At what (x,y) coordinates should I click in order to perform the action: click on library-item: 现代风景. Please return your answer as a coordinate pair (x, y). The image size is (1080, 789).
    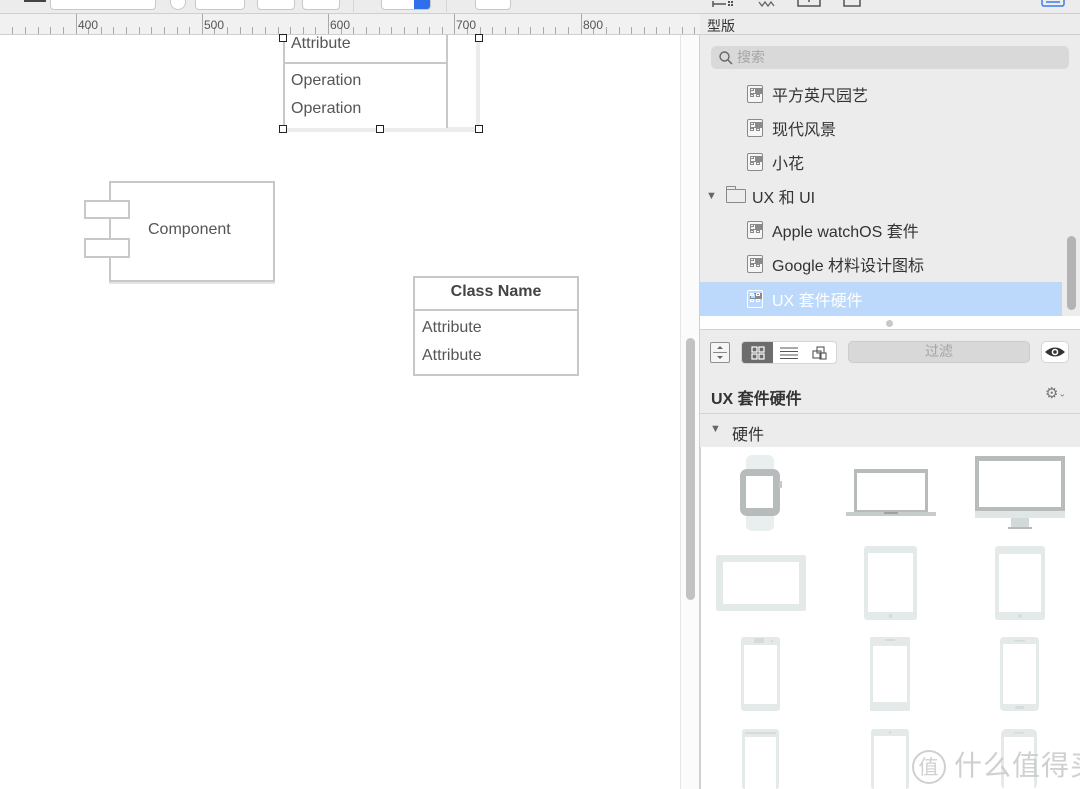
    Looking at the image, I should click on (881, 128).